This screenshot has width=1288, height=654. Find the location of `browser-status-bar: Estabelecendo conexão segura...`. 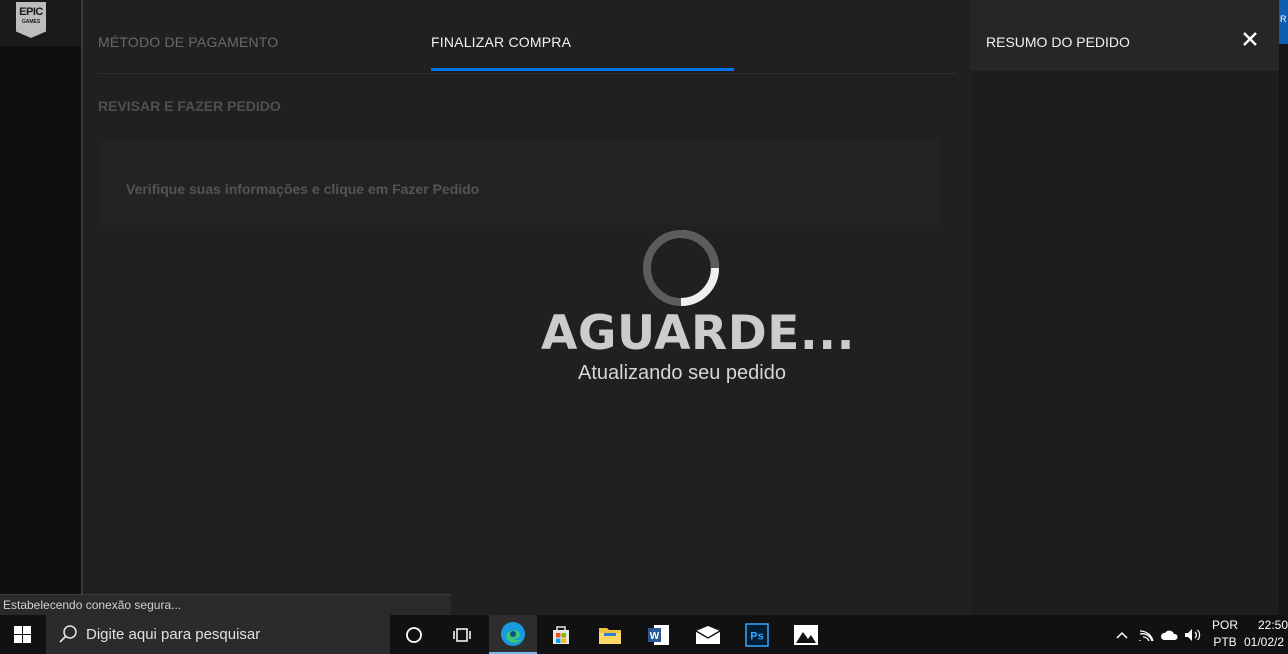

browser-status-bar: Estabelecendo conexão segura... is located at coordinates (225, 604).